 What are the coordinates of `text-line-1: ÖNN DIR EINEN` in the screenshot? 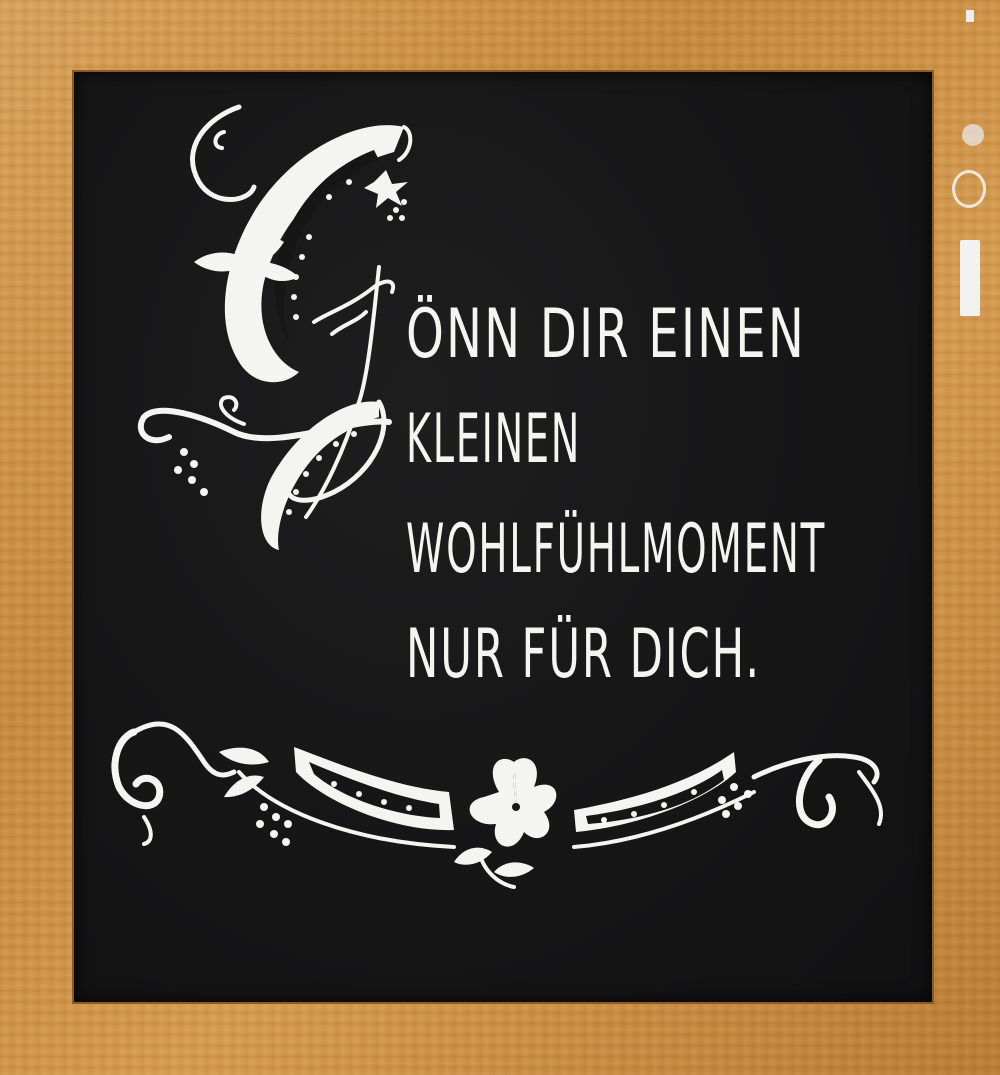 It's located at (606, 334).